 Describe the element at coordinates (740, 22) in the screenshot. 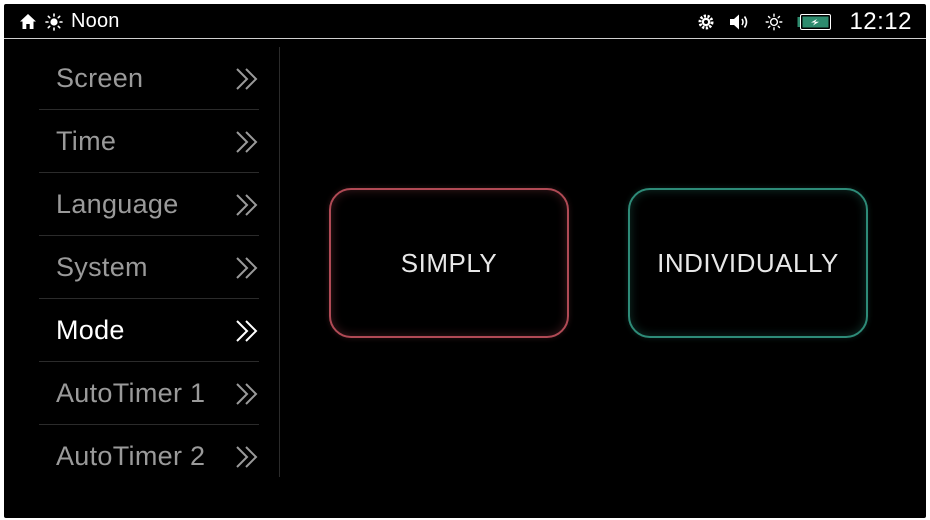

I see `volume-icon` at that location.